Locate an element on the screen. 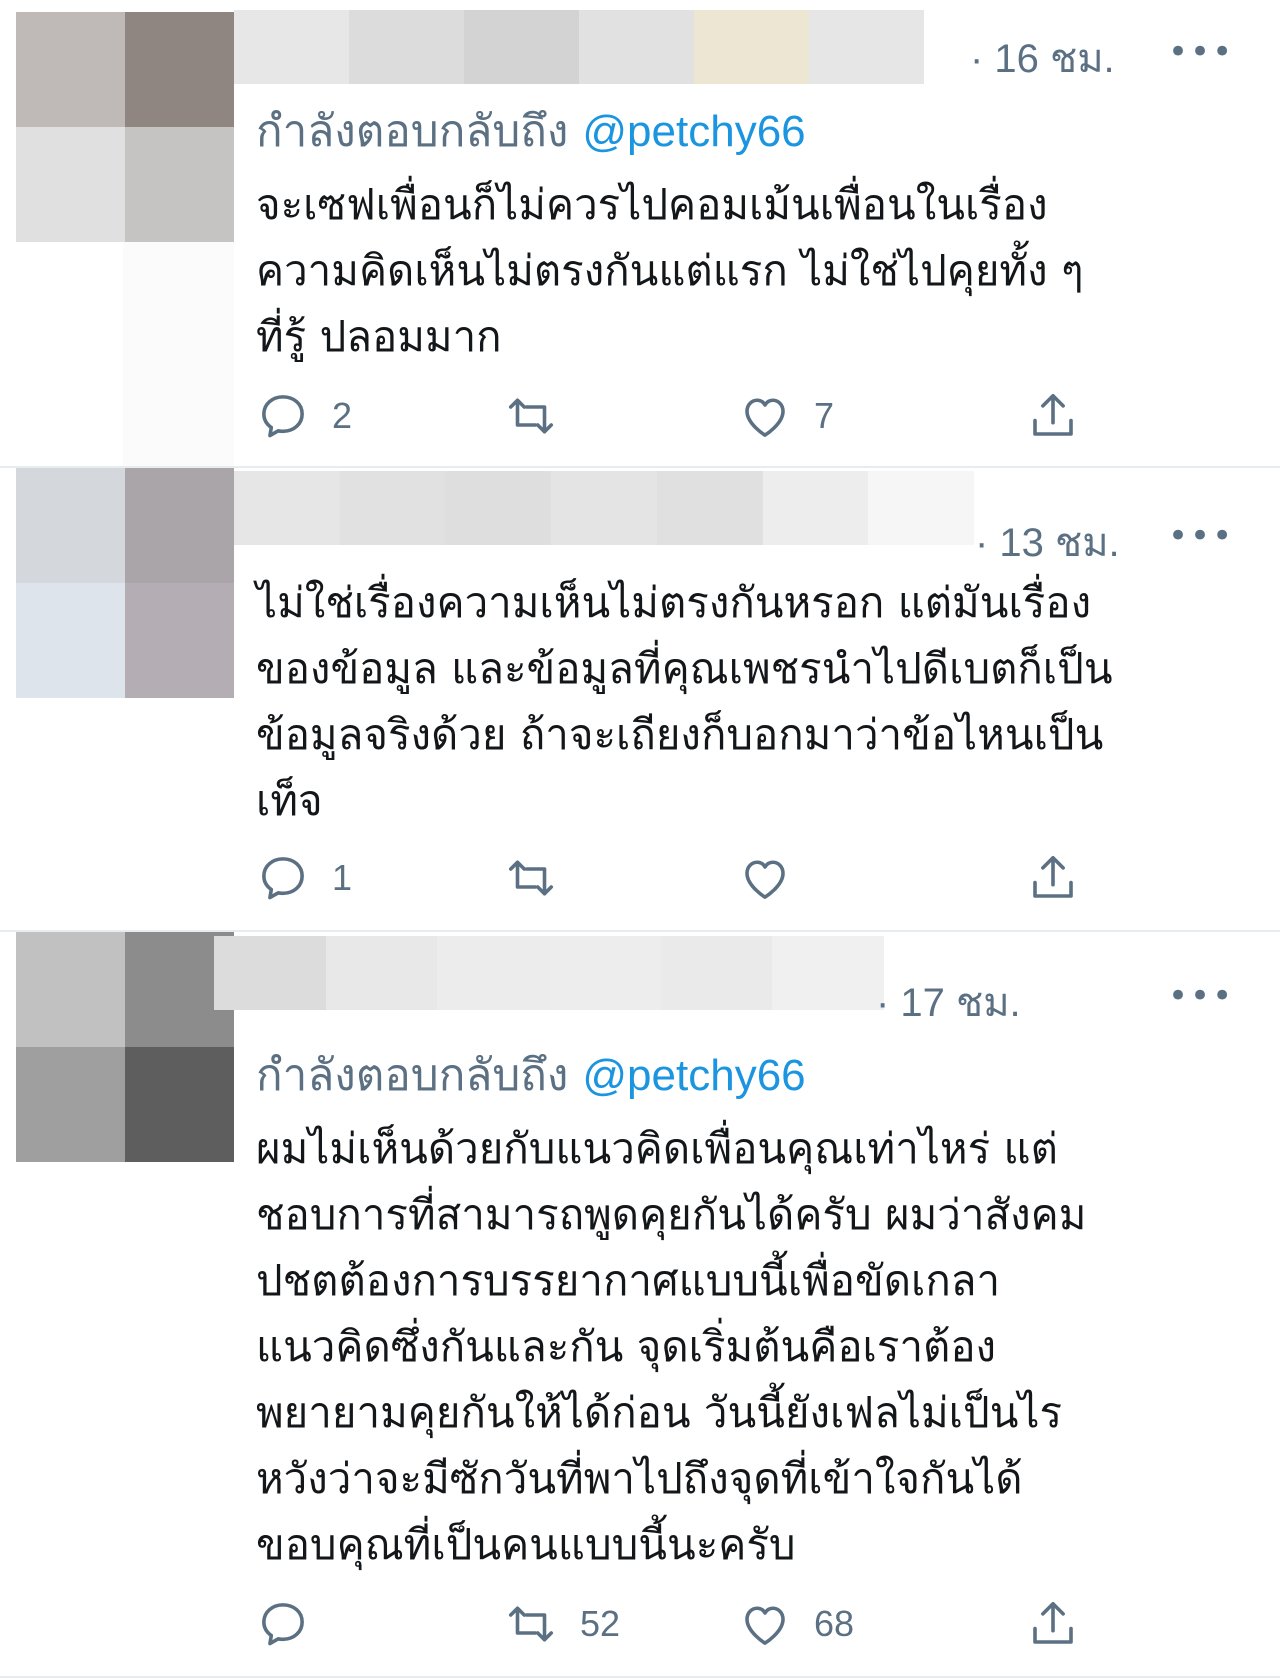  tweet-text-line: ที่รู้ ปลอมมาก is located at coordinates (379, 336).